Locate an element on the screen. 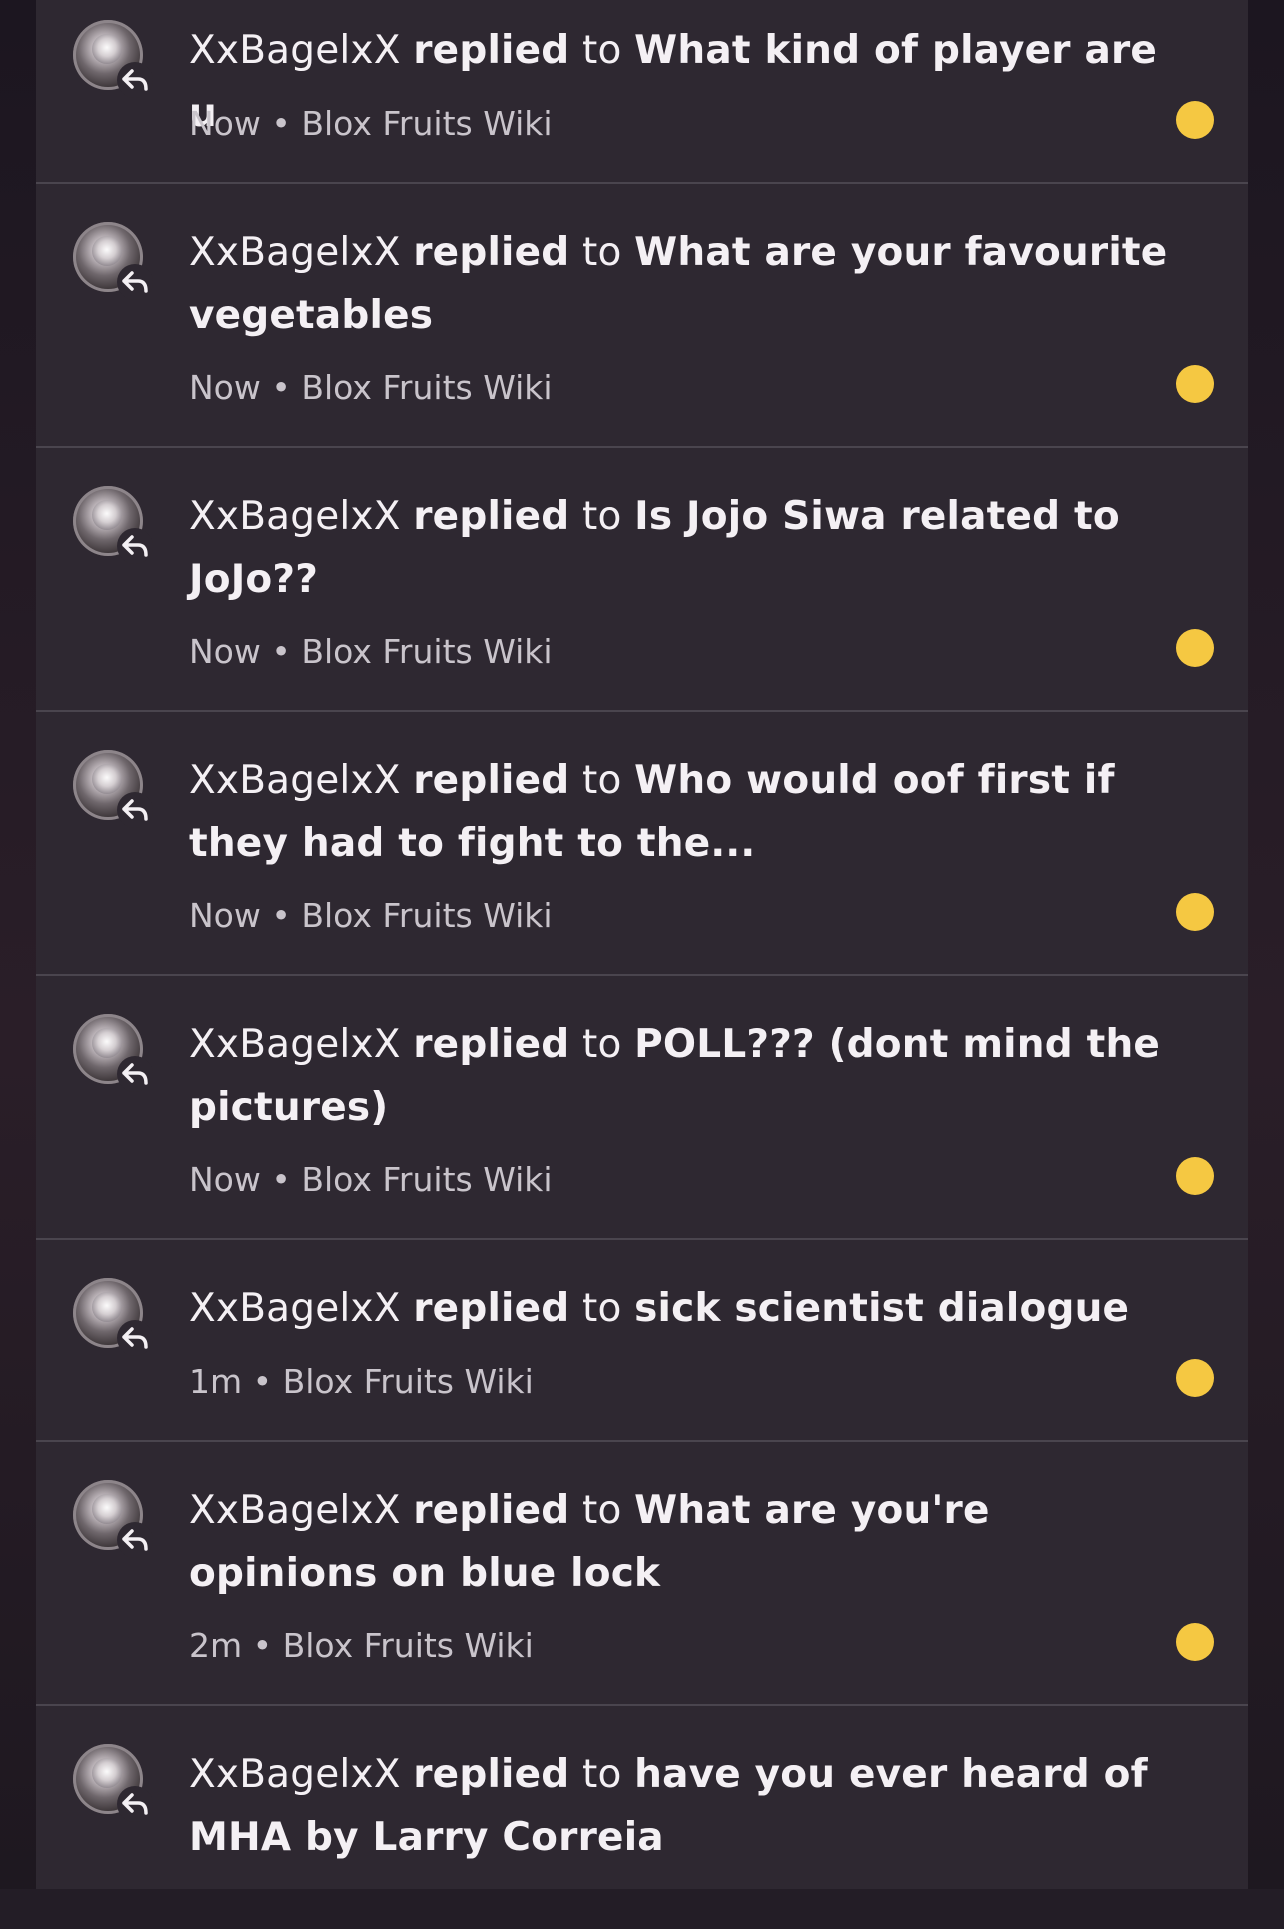 This screenshot has height=1929, width=1284. timestamp: 2m is located at coordinates (216, 1645).